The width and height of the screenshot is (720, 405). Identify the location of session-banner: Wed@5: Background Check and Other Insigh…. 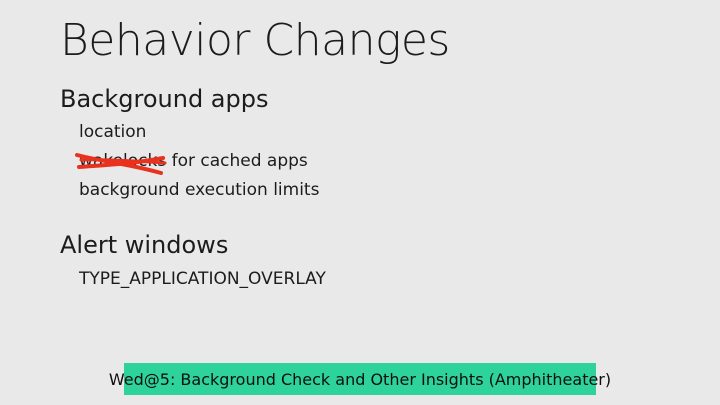
(360, 379).